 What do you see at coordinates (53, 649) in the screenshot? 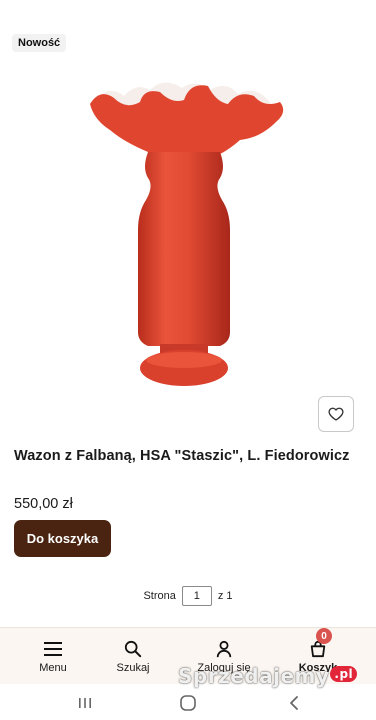
I see `hamburger-icon` at bounding box center [53, 649].